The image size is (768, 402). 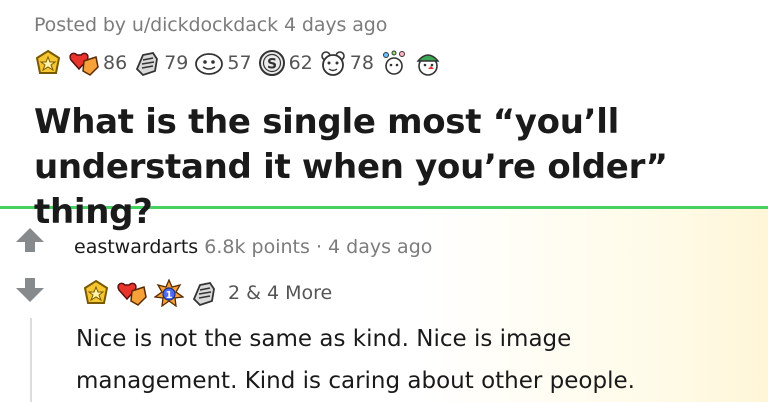 What do you see at coordinates (30, 240) in the screenshot?
I see `upvote-icon` at bounding box center [30, 240].